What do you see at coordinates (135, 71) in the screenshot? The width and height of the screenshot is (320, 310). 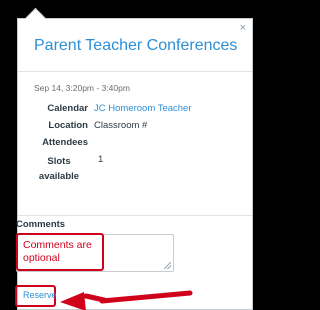 I see `title-divider` at bounding box center [135, 71].